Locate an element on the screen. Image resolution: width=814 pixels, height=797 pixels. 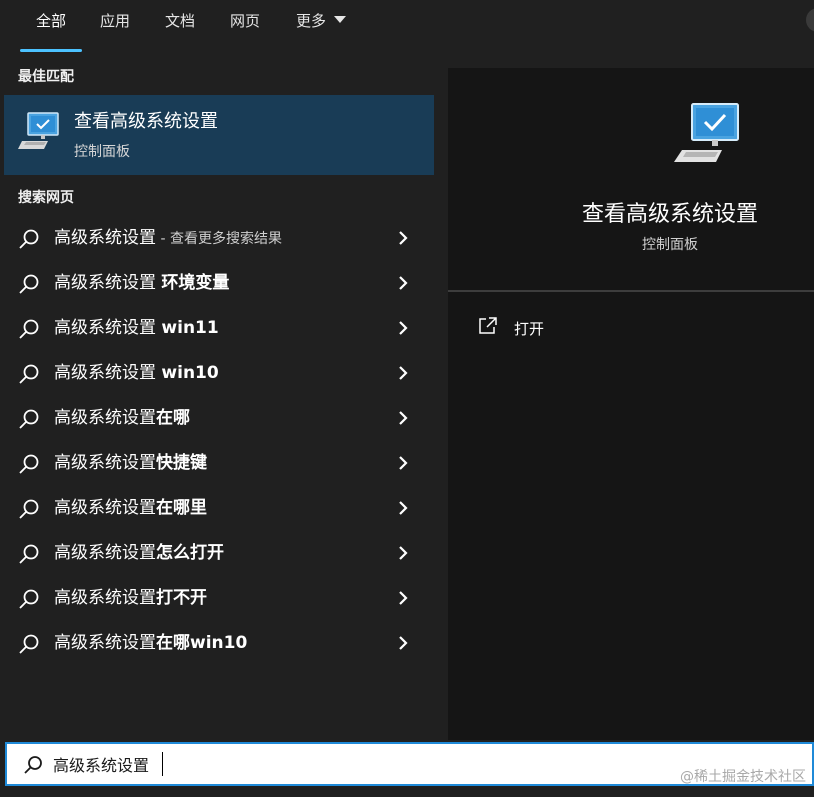
web-search-result: 高级系统设置在哪里 is located at coordinates (219, 508).